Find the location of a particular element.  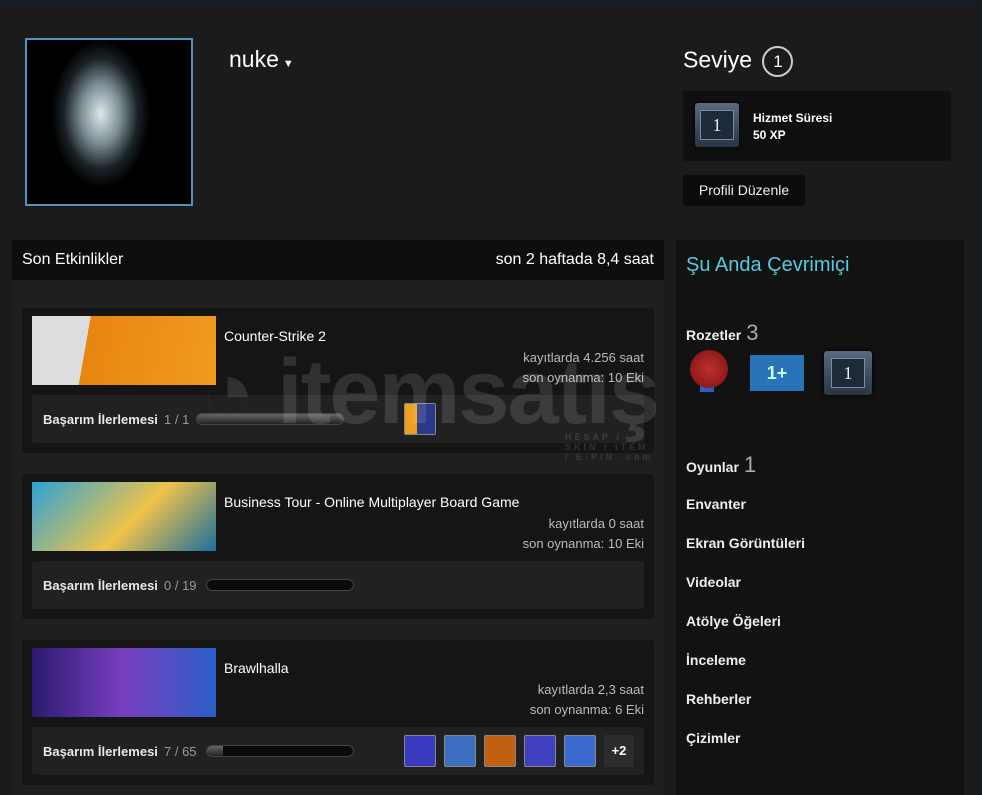

profile-name: nuke ▼ is located at coordinates (261, 59).